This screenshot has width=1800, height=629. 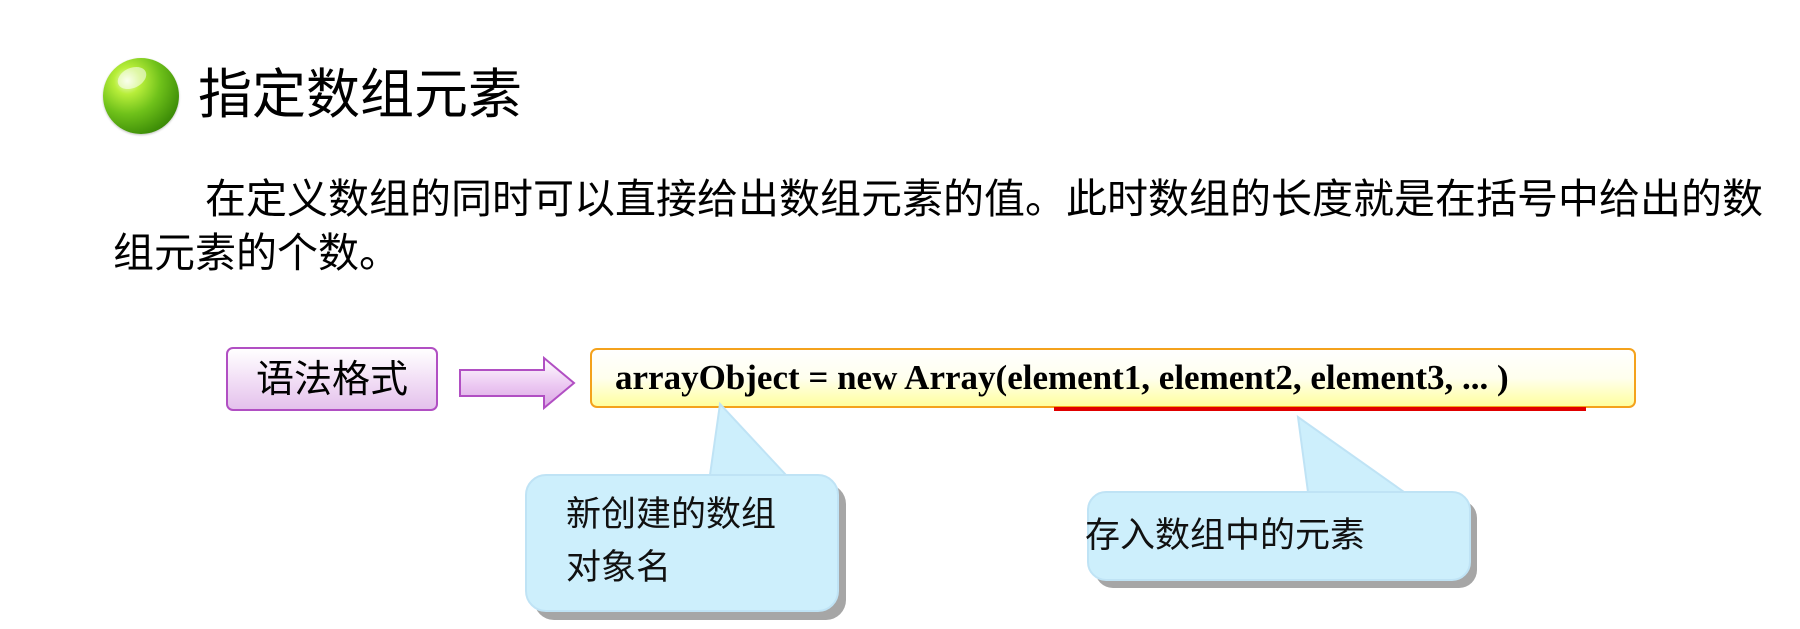 I want to click on callout-object-name: 新创建的数组 对象名, so click(x=696, y=542).